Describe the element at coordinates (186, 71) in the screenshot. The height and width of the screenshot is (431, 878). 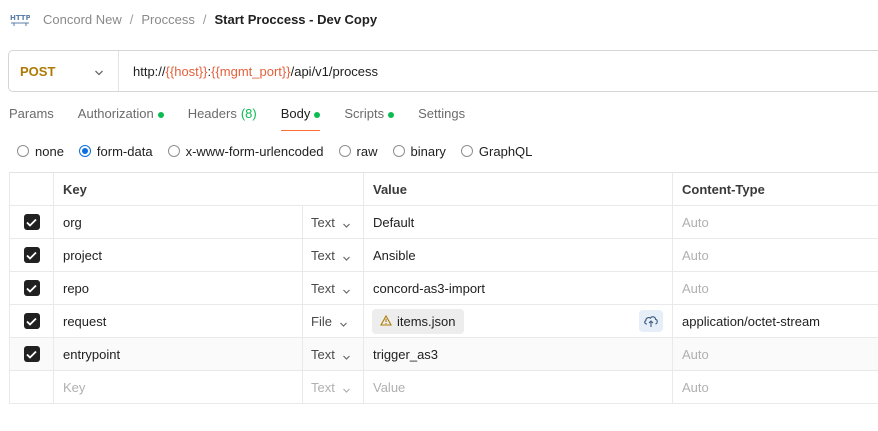
I see `url-variable-host: {{host}}` at that location.